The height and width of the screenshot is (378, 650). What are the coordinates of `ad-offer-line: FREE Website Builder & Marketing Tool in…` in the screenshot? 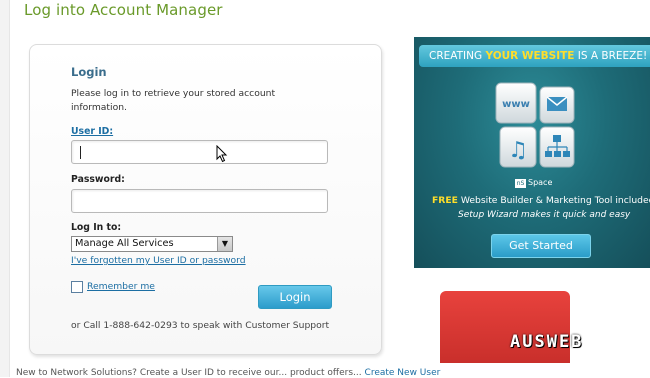 It's located at (541, 200).